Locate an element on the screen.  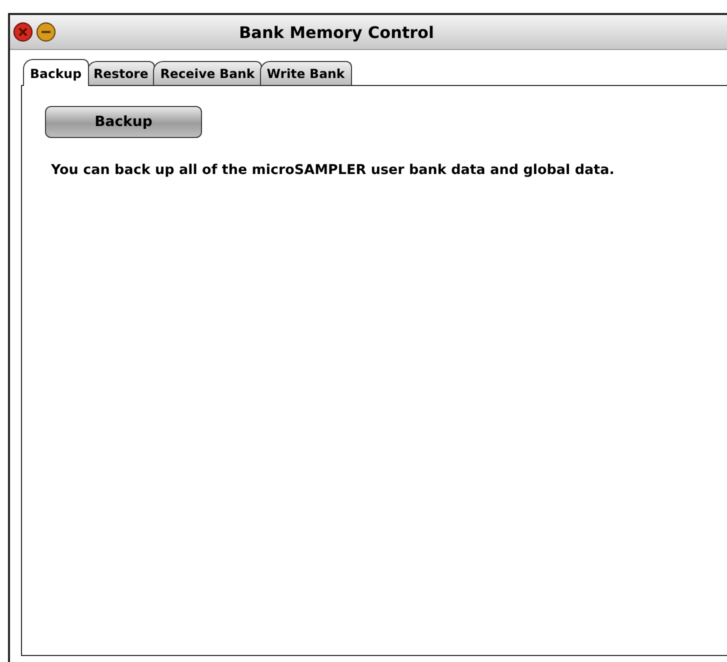
close-icon is located at coordinates (23, 32).